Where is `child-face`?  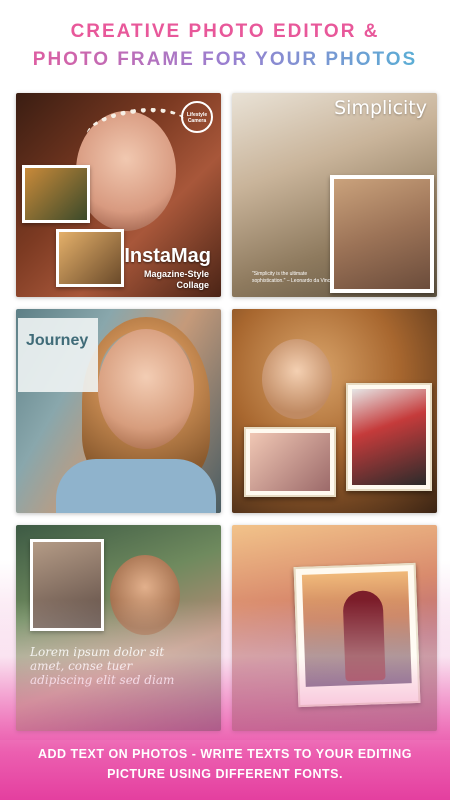
child-face is located at coordinates (145, 595).